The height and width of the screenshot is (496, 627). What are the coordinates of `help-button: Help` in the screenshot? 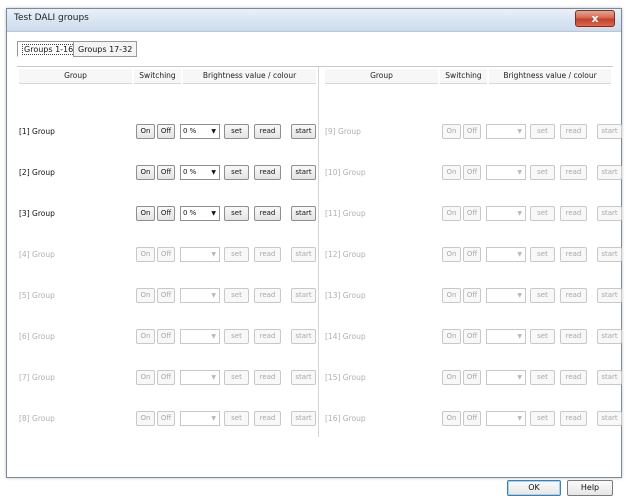 It's located at (590, 488).